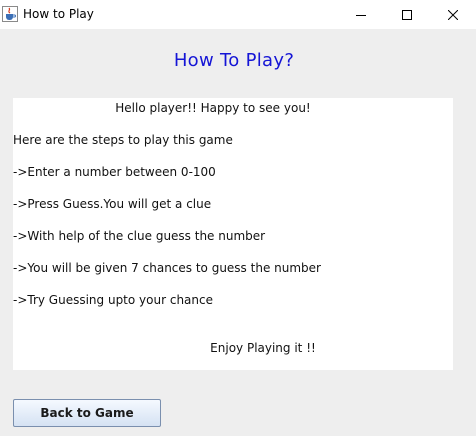  I want to click on back-to-game-button: Back to Game, so click(87, 413).